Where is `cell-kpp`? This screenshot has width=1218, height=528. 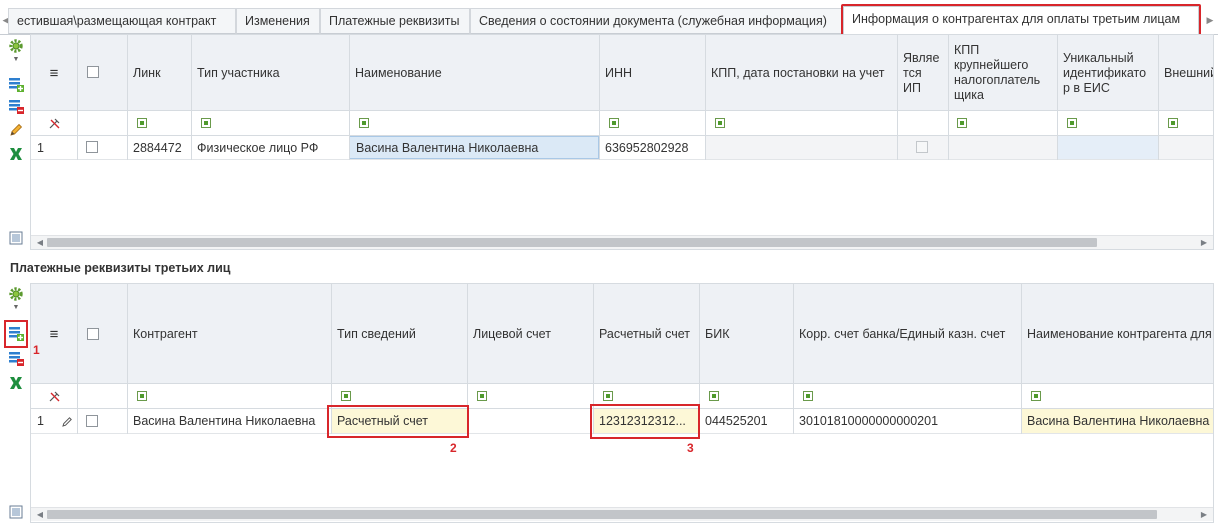
cell-kpp is located at coordinates (801, 147).